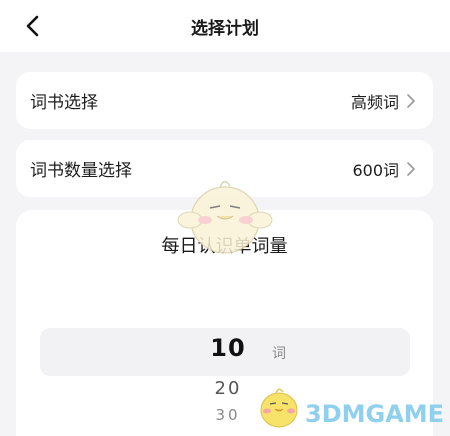  Describe the element at coordinates (279, 354) in the screenshot. I see `picker-unit-label: 词` at that location.